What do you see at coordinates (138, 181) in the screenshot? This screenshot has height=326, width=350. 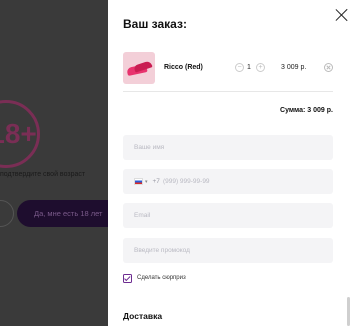 I see `russia-flag-icon` at bounding box center [138, 181].